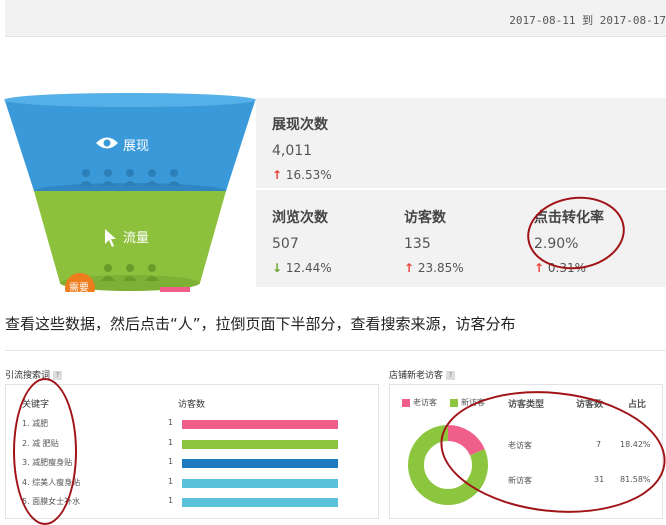 This screenshot has height=525, width=666. What do you see at coordinates (260, 324) in the screenshot?
I see `instruction-caption: 查看这些数据，然后点击“人”，拉倒页面下半部分，查看搜索来源，访客分布` at bounding box center [260, 324].